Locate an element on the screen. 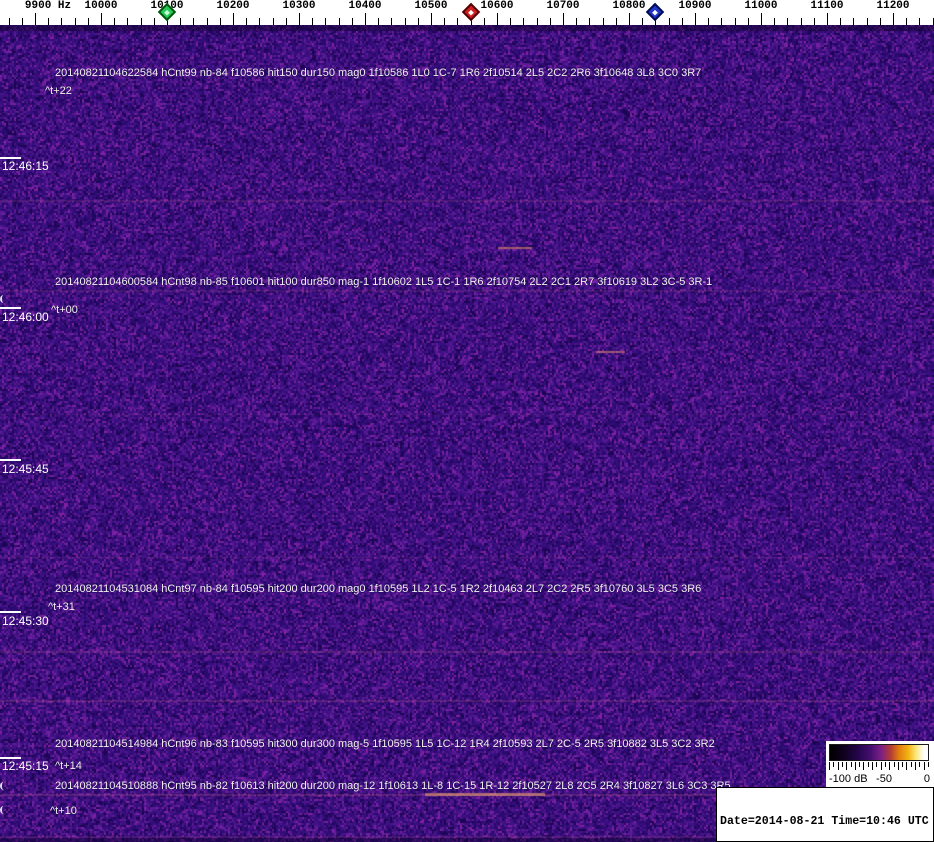  ruler-label: 9900 Hz is located at coordinates (48, 6).